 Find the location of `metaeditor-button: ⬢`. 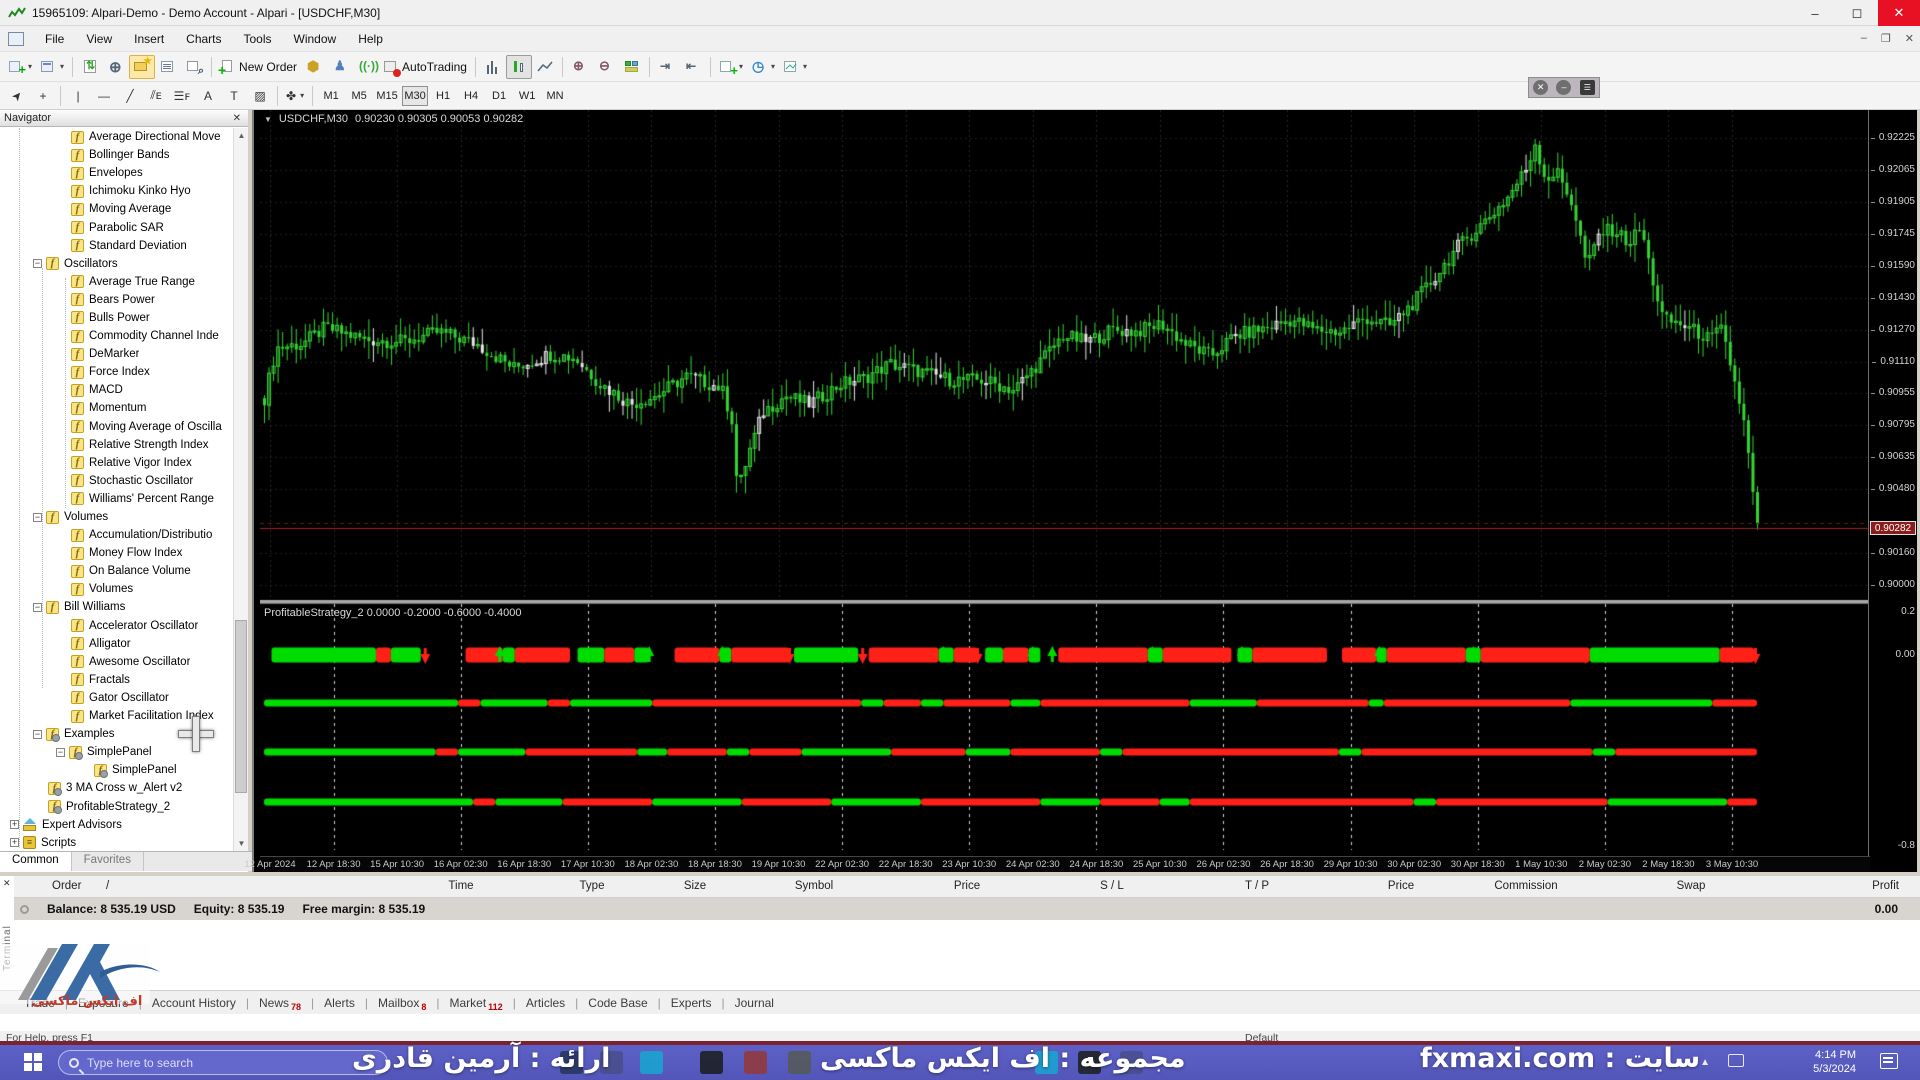

metaeditor-button: ⬢ is located at coordinates (314, 67).